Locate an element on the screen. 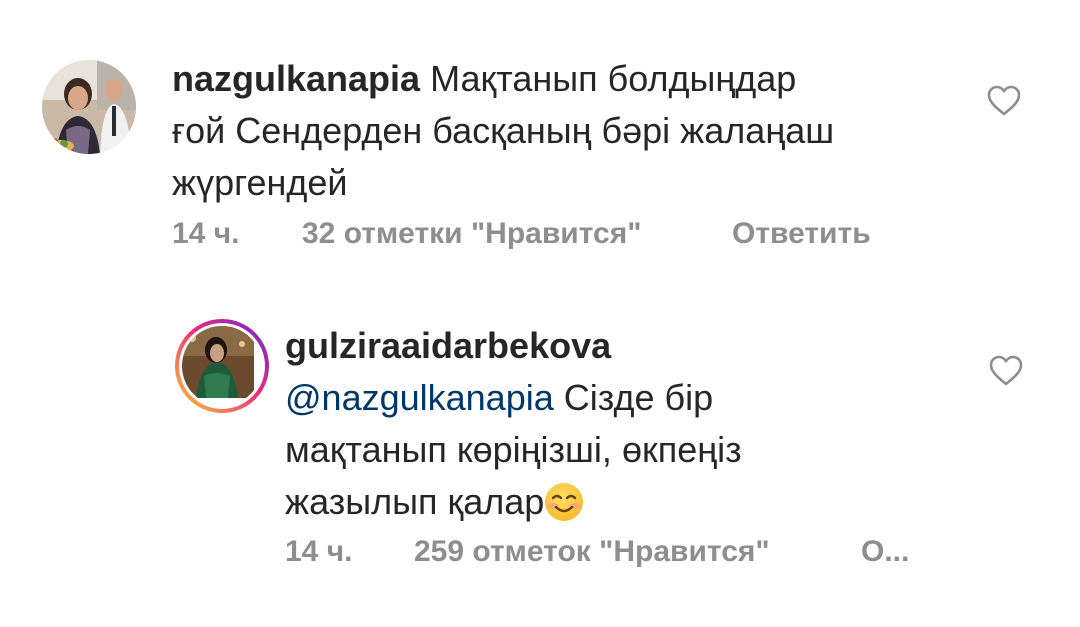 This screenshot has width=1080, height=627. smiling-face-emoji-icon is located at coordinates (564, 502).